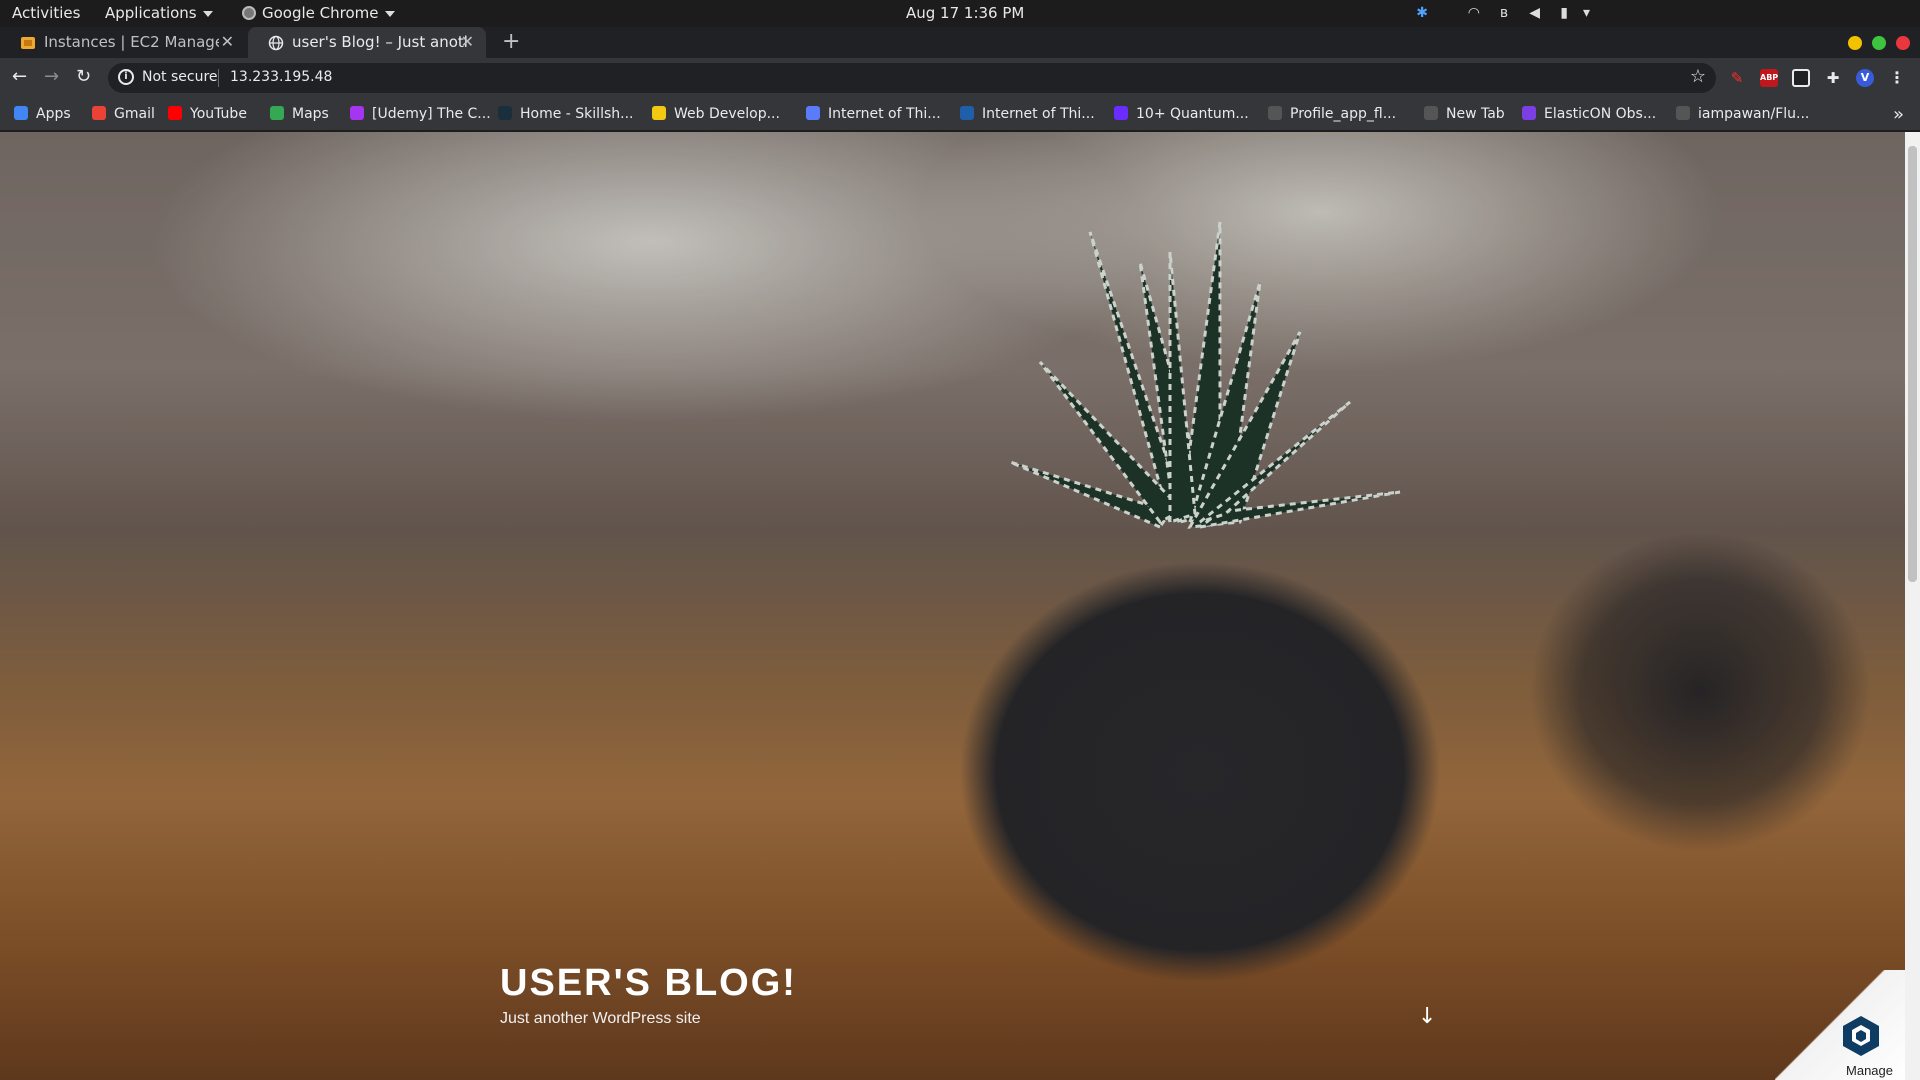  Describe the element at coordinates (648, 983) in the screenshot. I see `site-title: USER'S BLOG!` at that location.